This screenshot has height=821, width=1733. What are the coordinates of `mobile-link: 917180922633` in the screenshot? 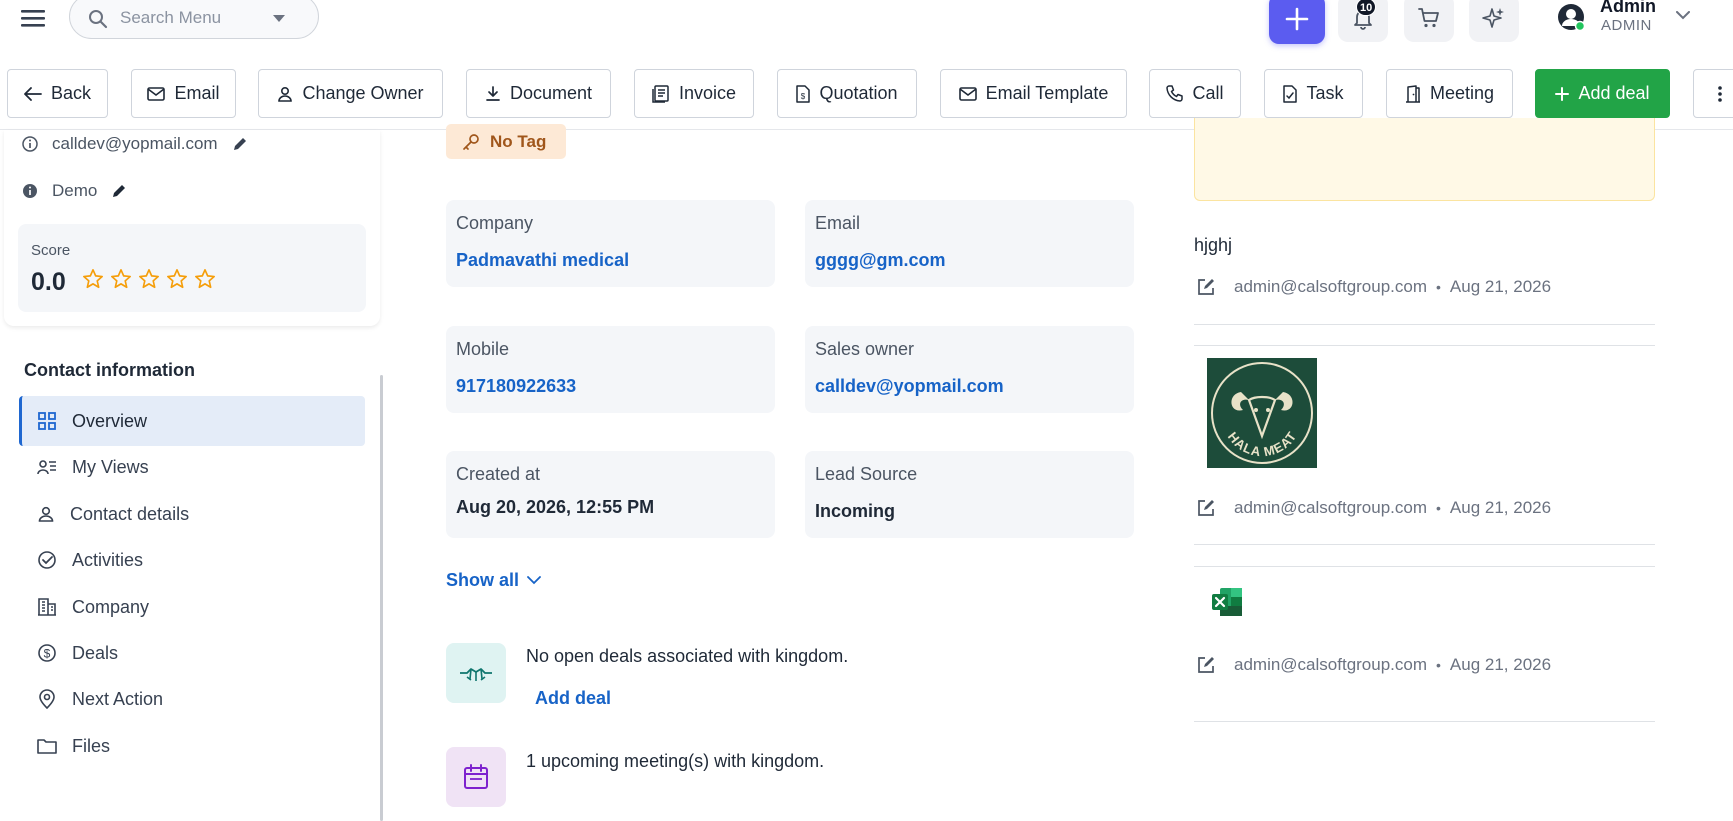 It's located at (516, 386).